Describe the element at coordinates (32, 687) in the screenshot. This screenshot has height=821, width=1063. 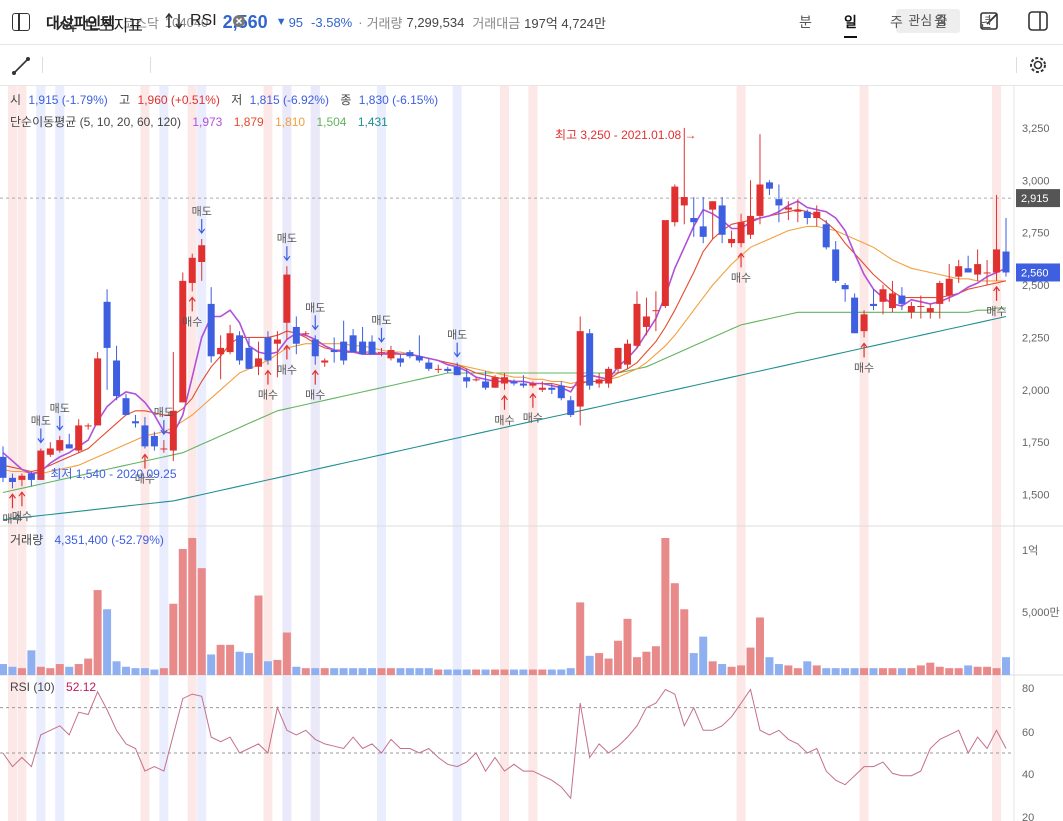
I see `rsi-panel-label: RSI (10)` at that location.